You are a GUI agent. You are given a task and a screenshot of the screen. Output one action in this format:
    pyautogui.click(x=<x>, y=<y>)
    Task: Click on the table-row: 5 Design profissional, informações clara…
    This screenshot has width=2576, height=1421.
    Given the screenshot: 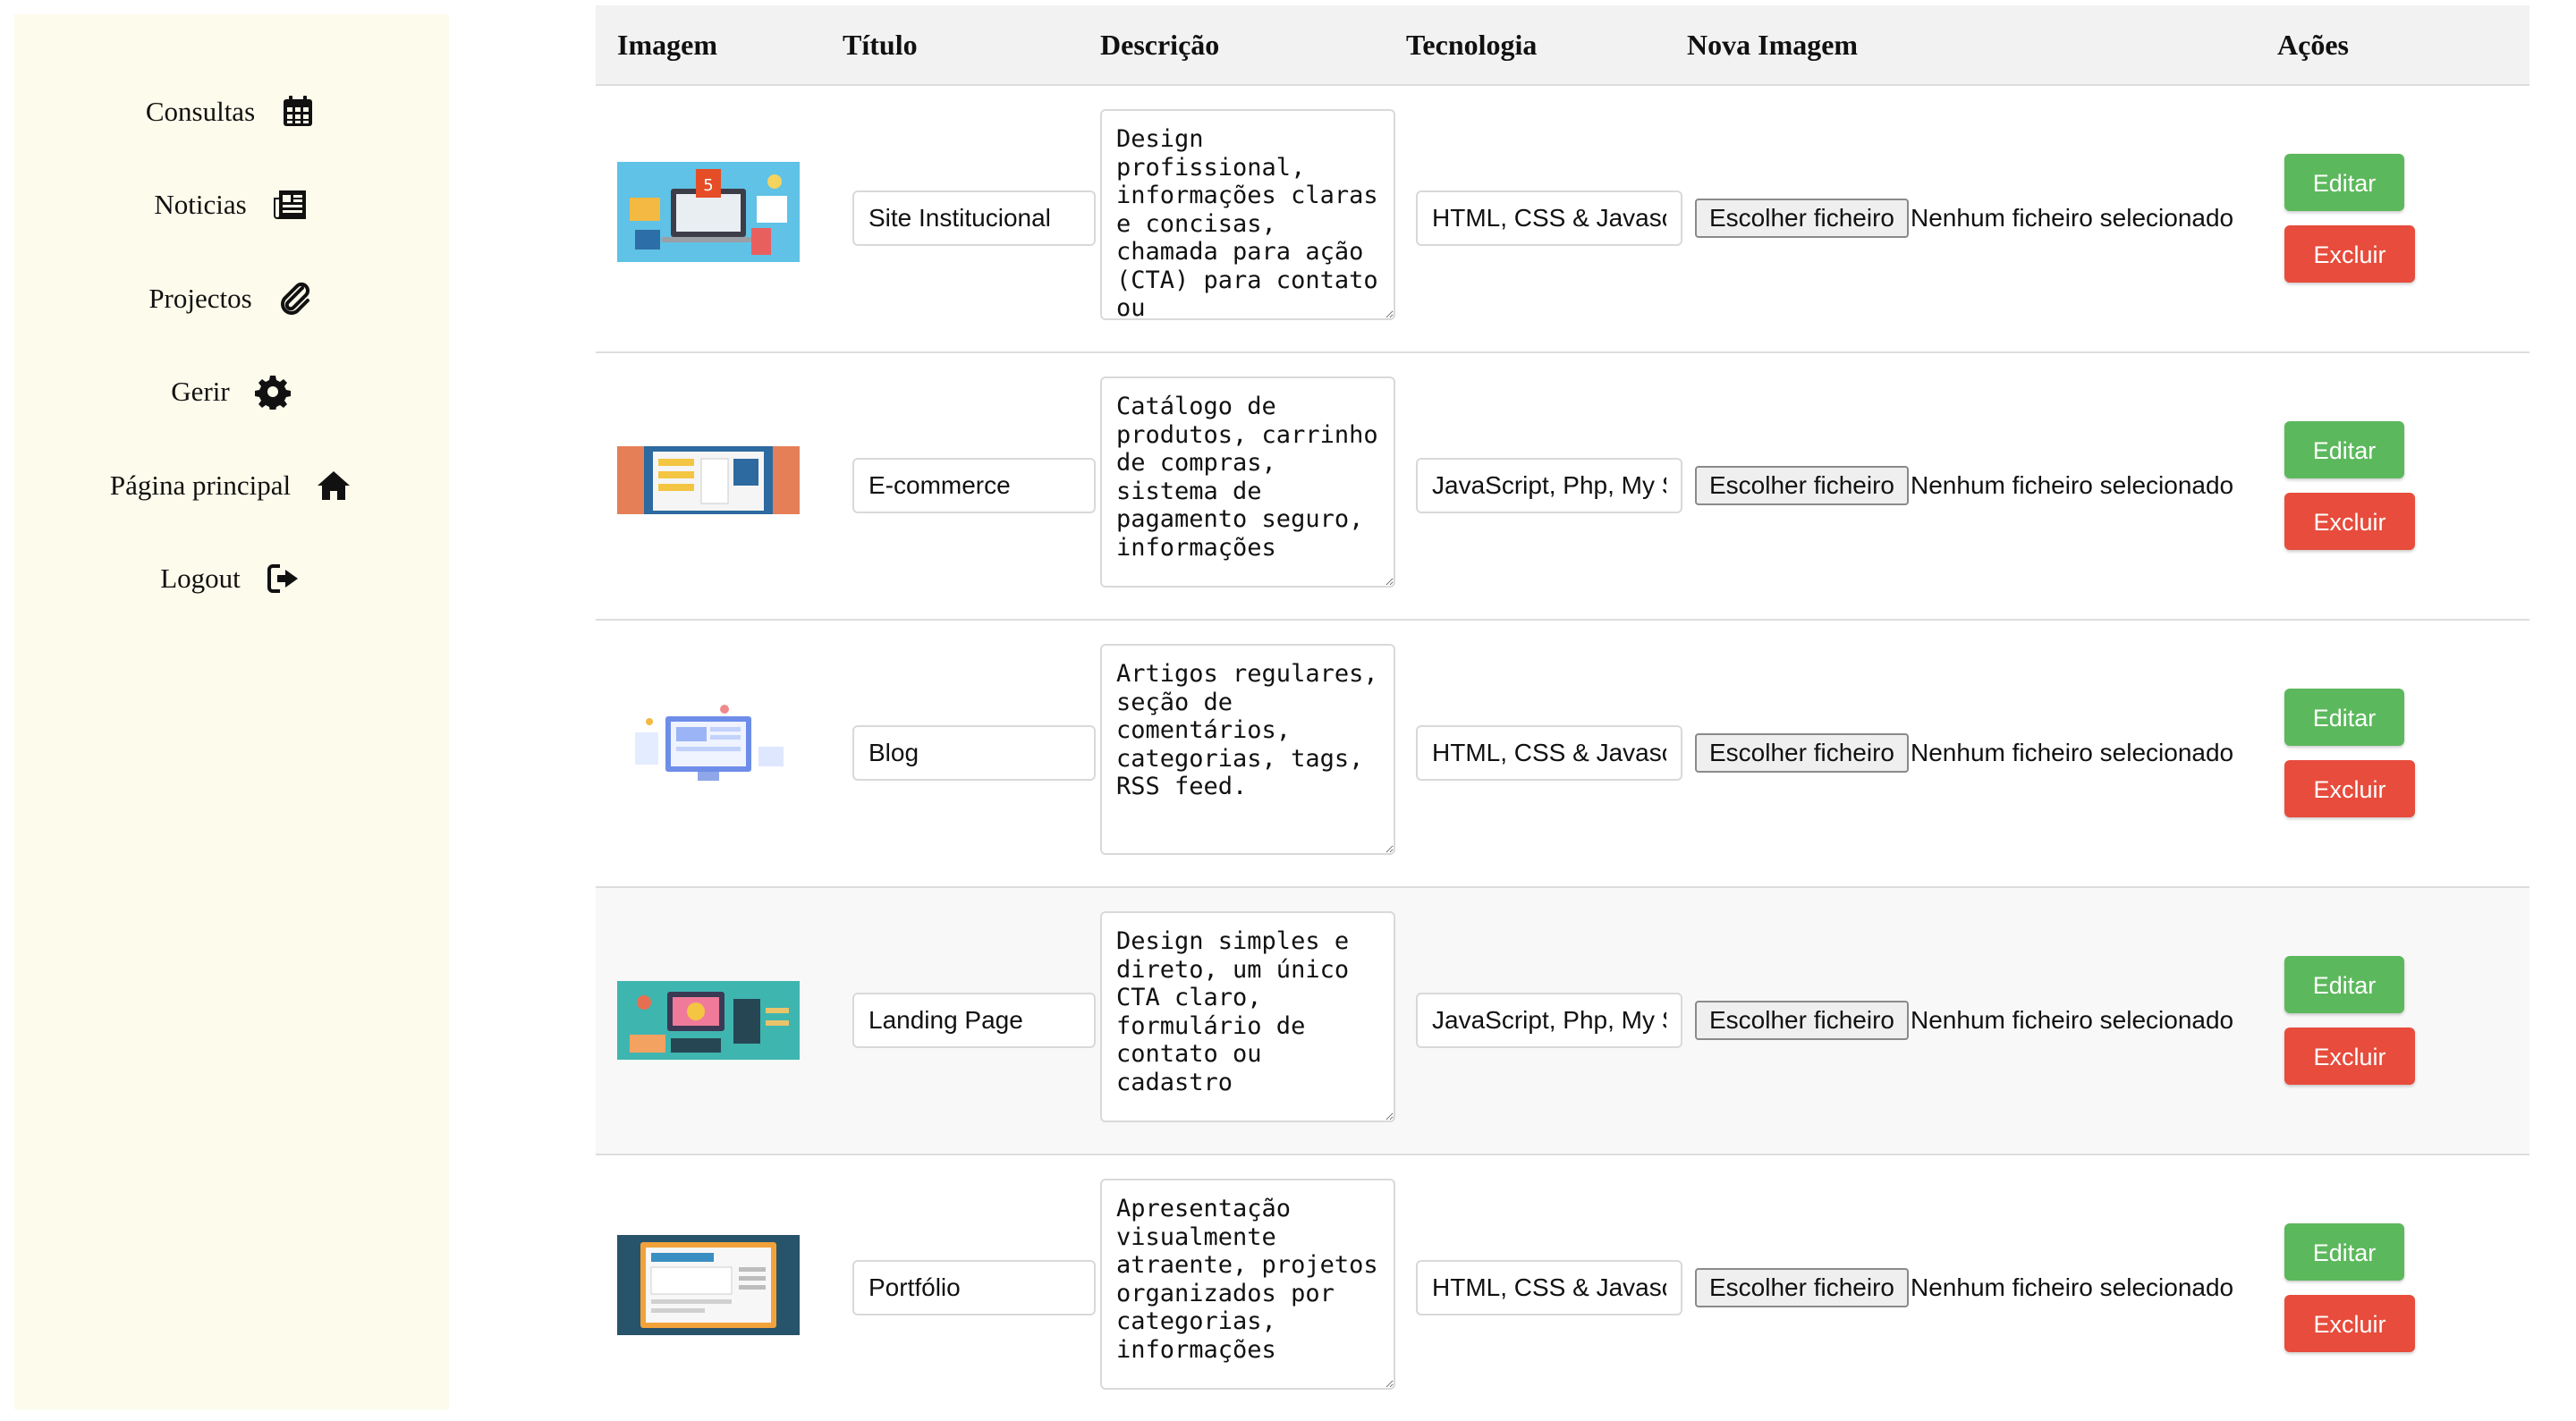 What is the action you would take?
    pyautogui.click(x=1562, y=219)
    